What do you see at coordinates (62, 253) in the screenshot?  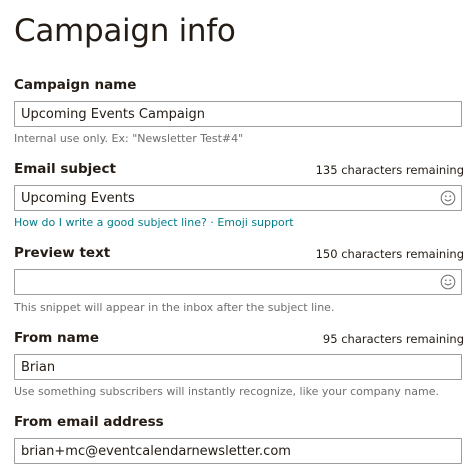 I see `preview-text-label: Preview text` at bounding box center [62, 253].